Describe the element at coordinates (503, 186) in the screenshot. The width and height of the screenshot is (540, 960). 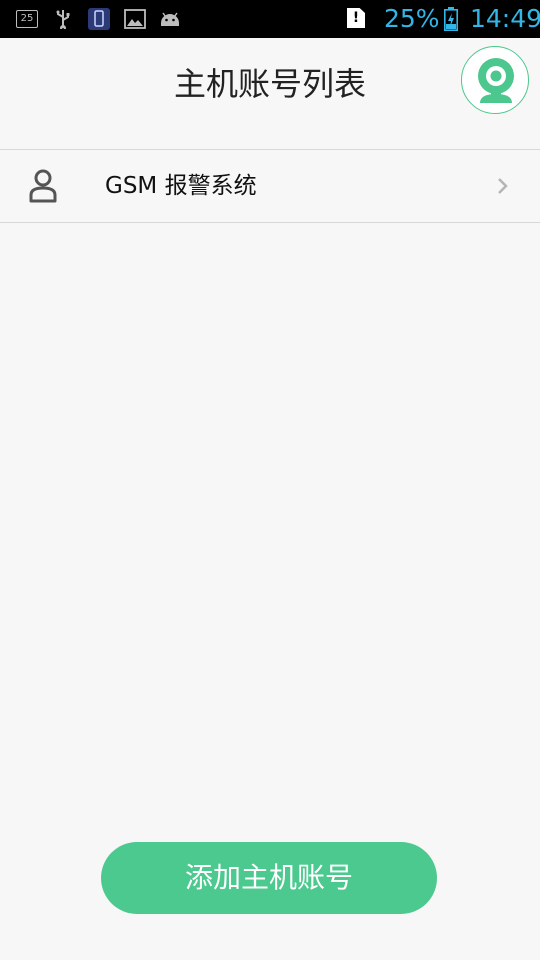
I see `chevron-right-icon` at that location.